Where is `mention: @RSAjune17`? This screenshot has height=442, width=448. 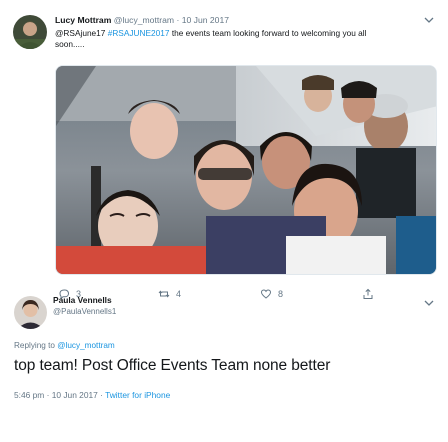
mention: @RSAjune17 is located at coordinates (81, 33).